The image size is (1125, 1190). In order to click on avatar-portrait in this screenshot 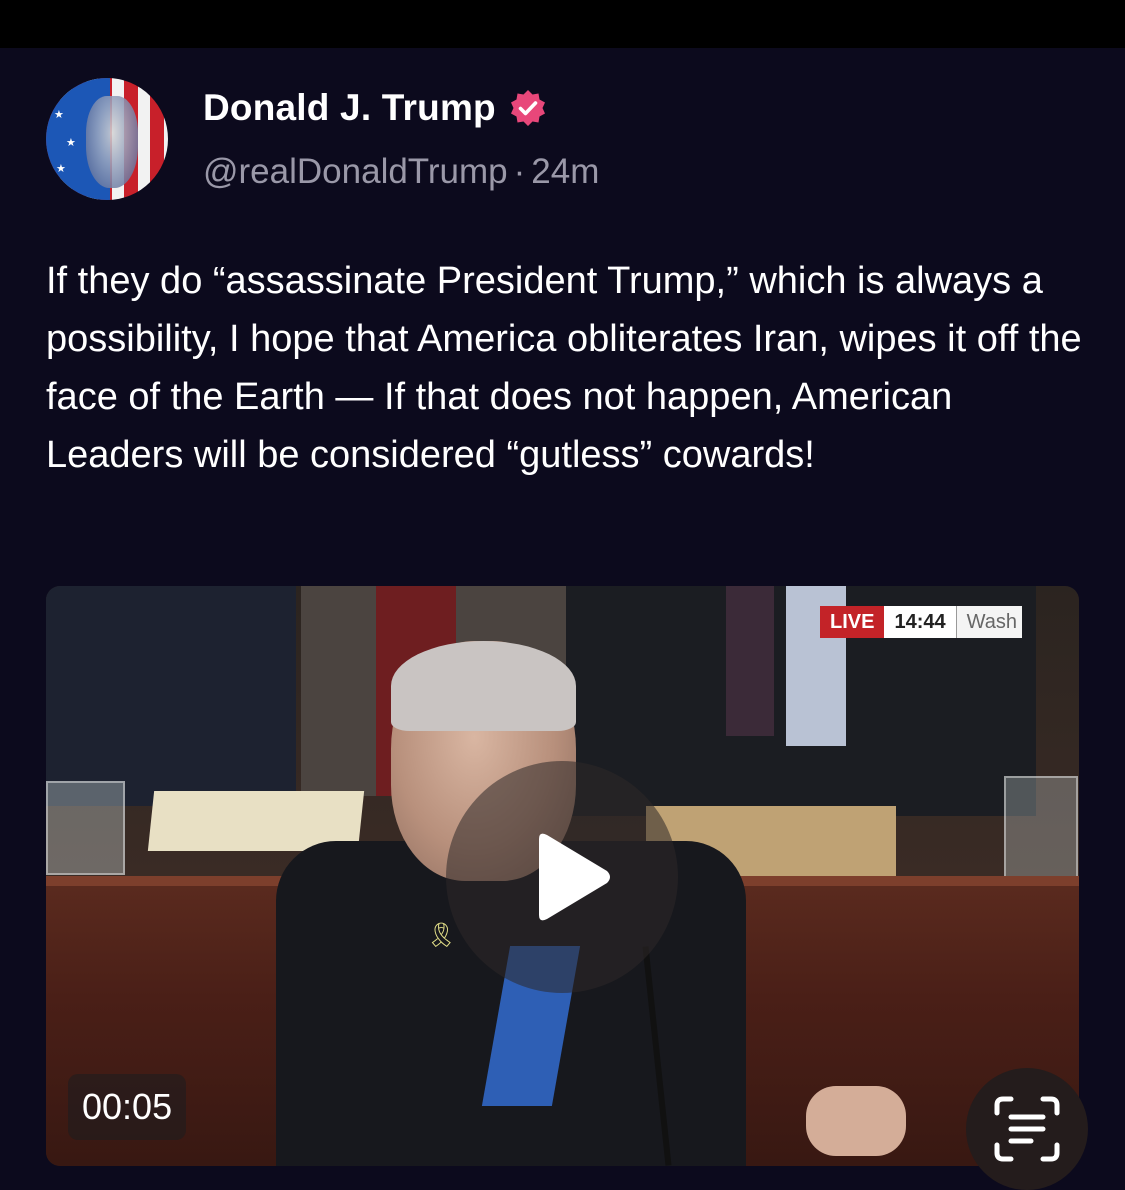, I will do `click(112, 142)`.